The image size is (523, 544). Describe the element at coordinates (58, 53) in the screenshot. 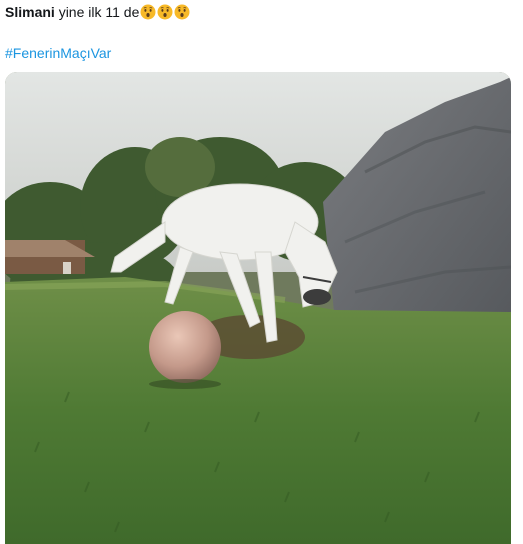

I see `hashtag-link: #FenerinMaçıVar` at that location.